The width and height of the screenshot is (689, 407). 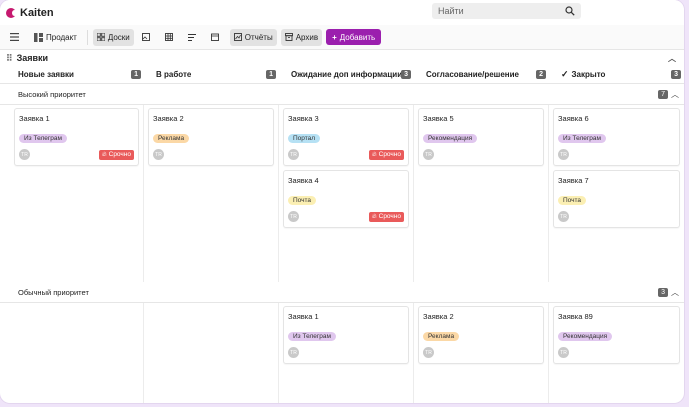 I want to click on board-title: Заявки, so click(x=32, y=58).